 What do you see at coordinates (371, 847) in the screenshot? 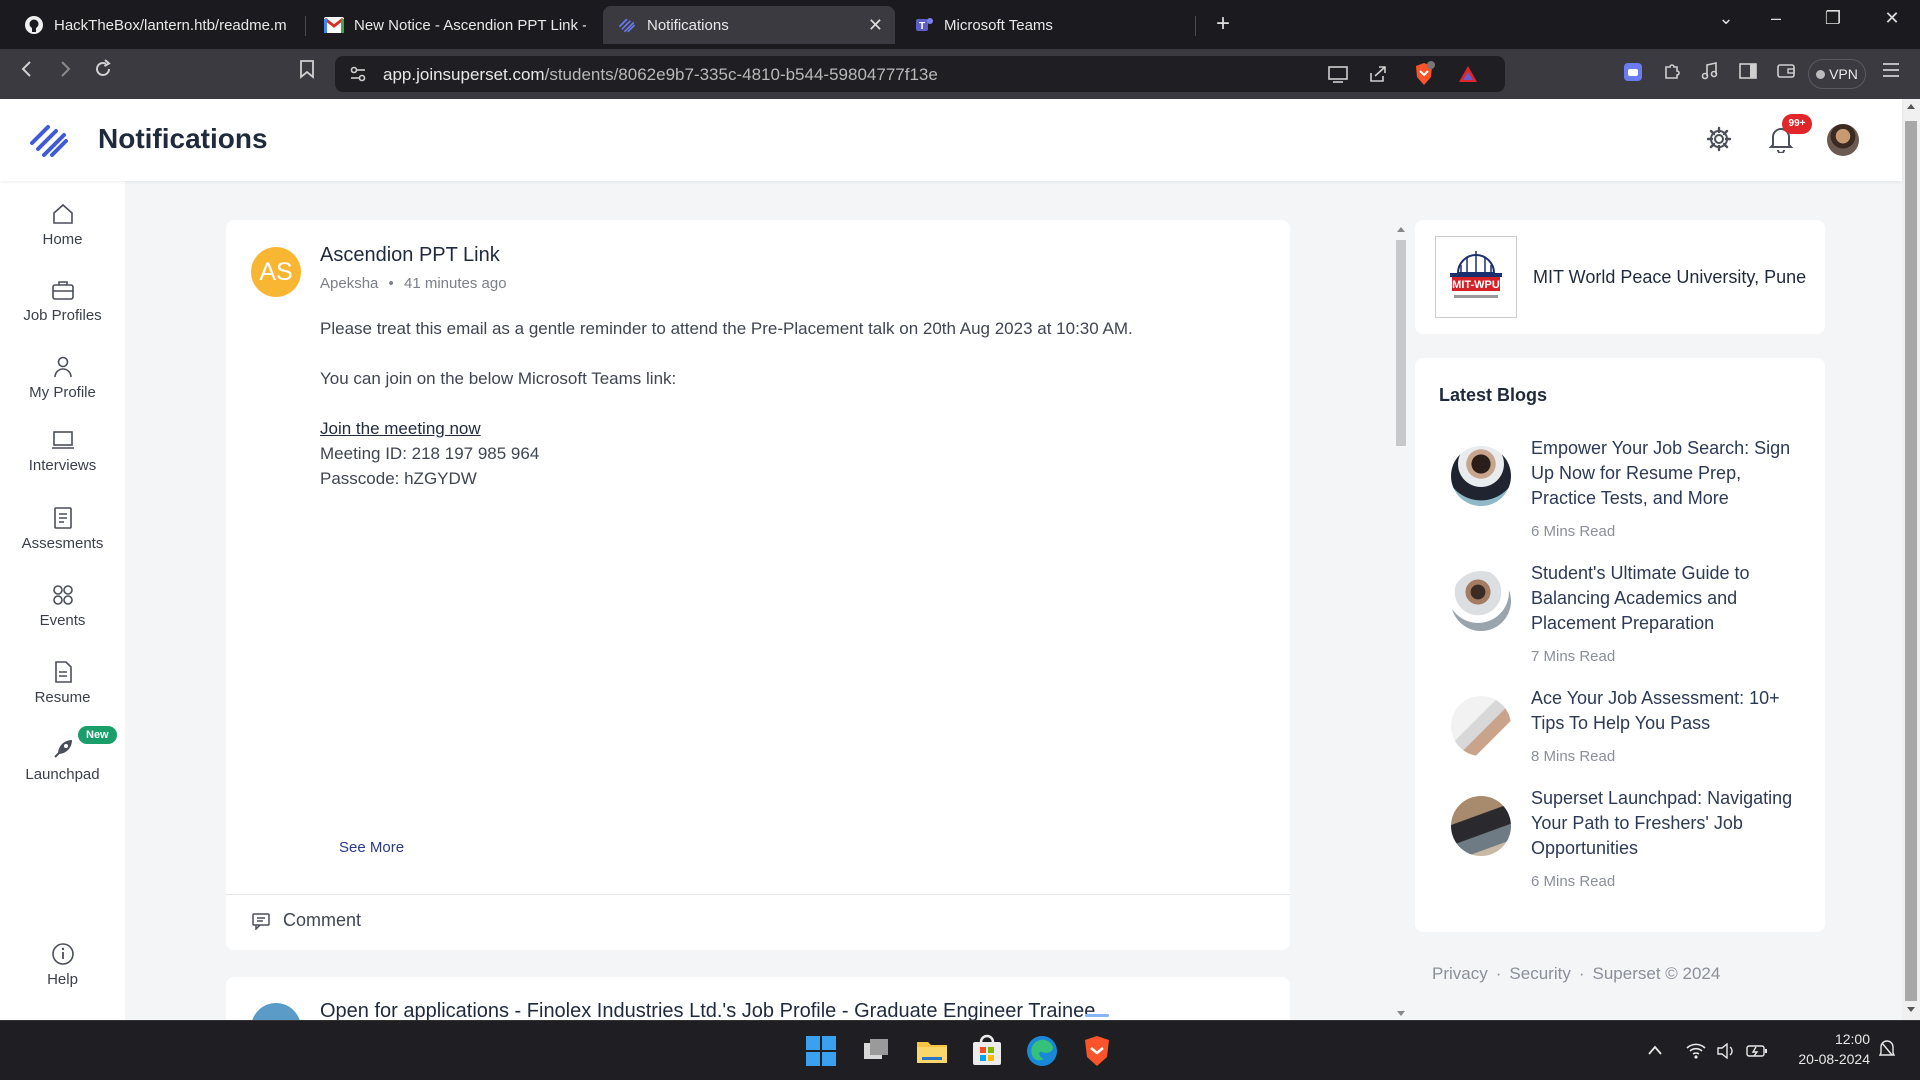
I see `see-more-link: See More` at bounding box center [371, 847].